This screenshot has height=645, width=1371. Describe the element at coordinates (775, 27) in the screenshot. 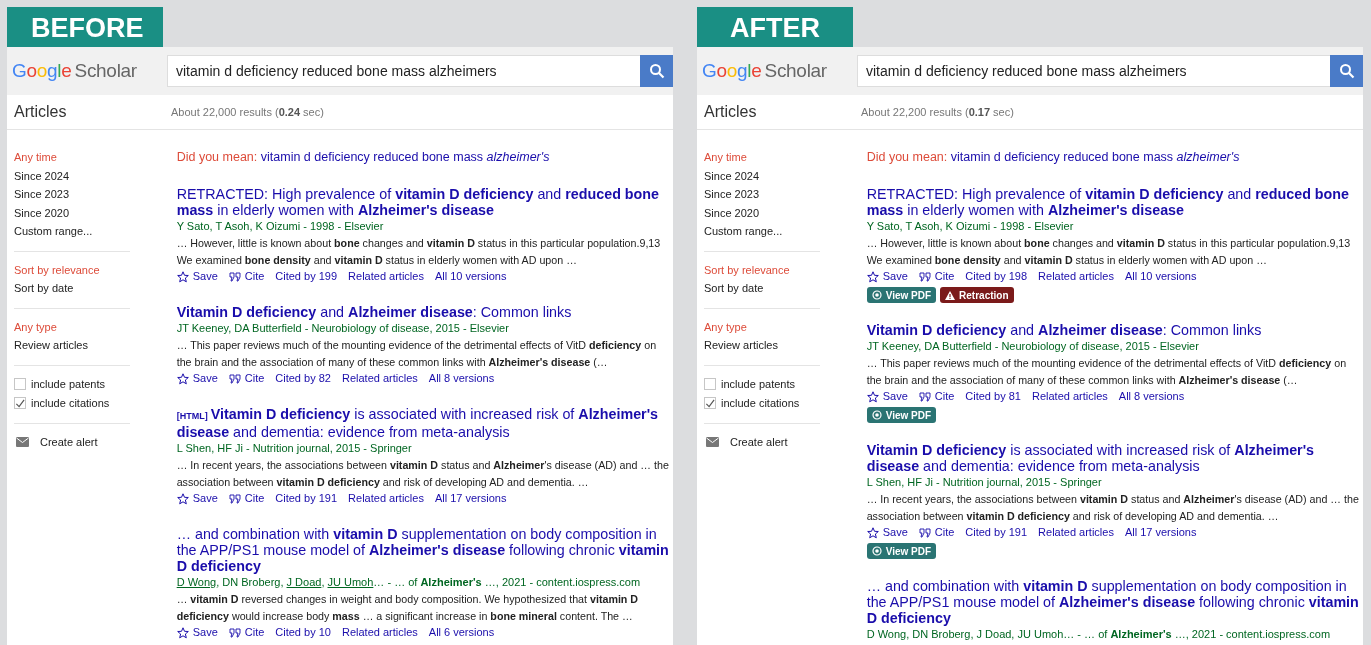

I see `panel-label: AFTER` at that location.